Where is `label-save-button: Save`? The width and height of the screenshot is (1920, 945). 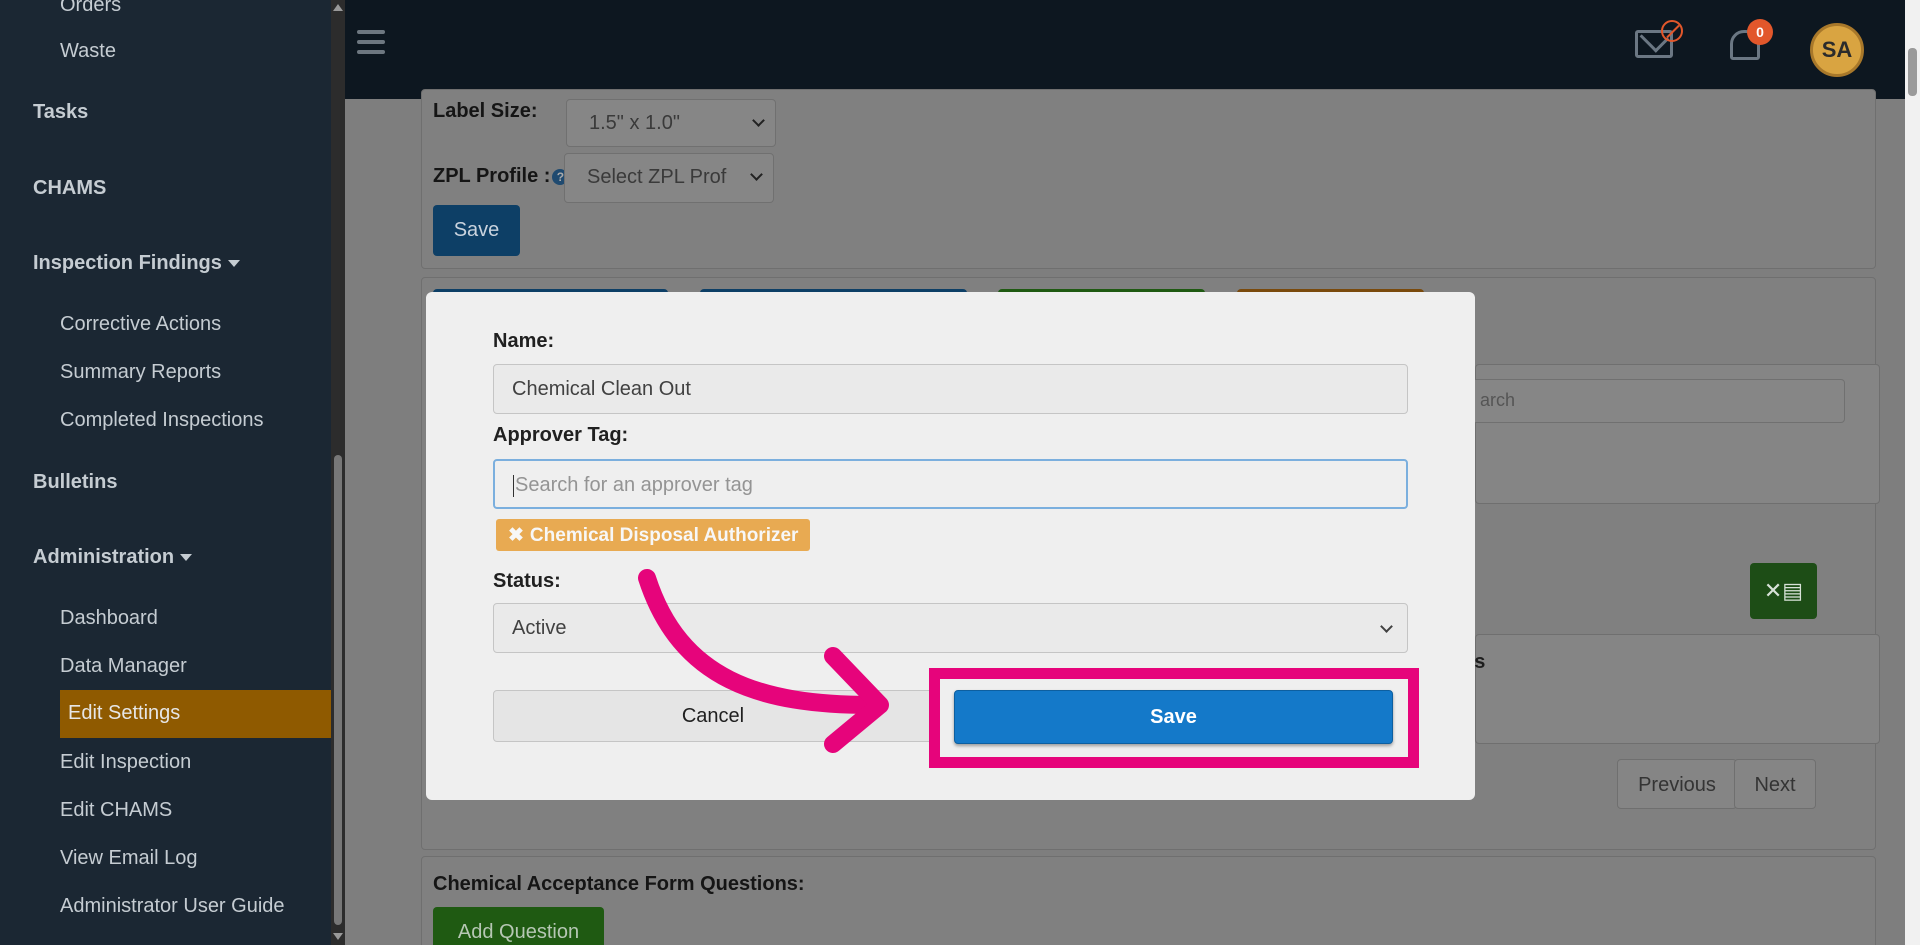 label-save-button: Save is located at coordinates (476, 230).